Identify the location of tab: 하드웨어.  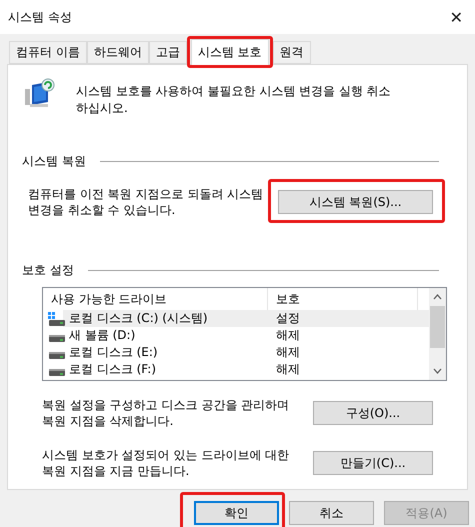
(117, 52).